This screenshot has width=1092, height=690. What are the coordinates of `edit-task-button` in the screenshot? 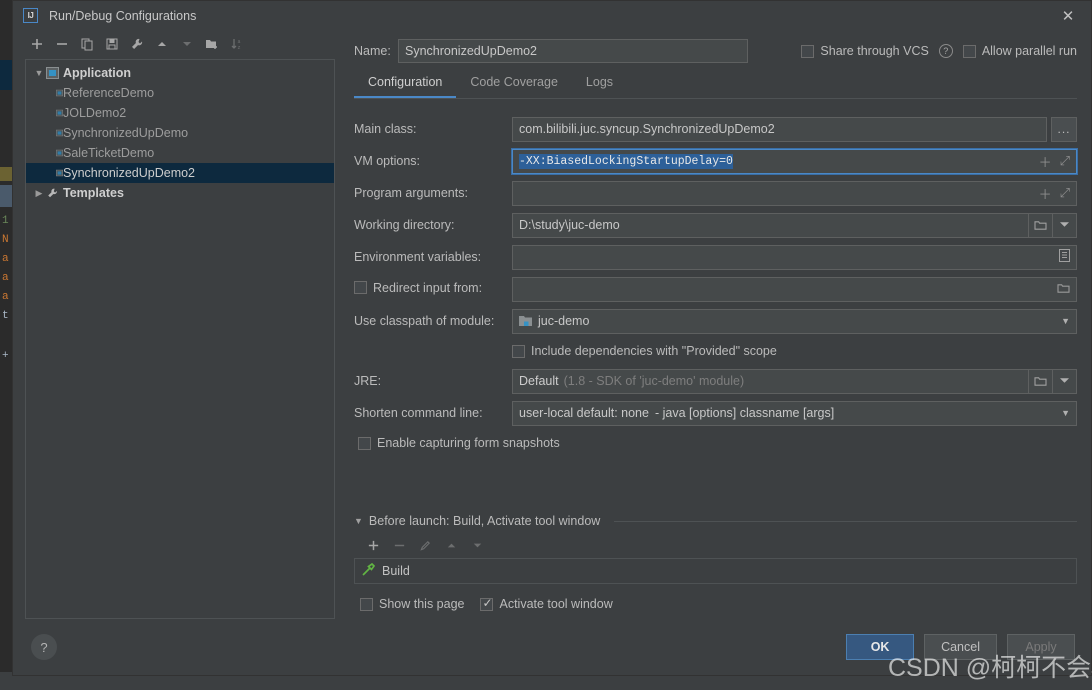 It's located at (425, 545).